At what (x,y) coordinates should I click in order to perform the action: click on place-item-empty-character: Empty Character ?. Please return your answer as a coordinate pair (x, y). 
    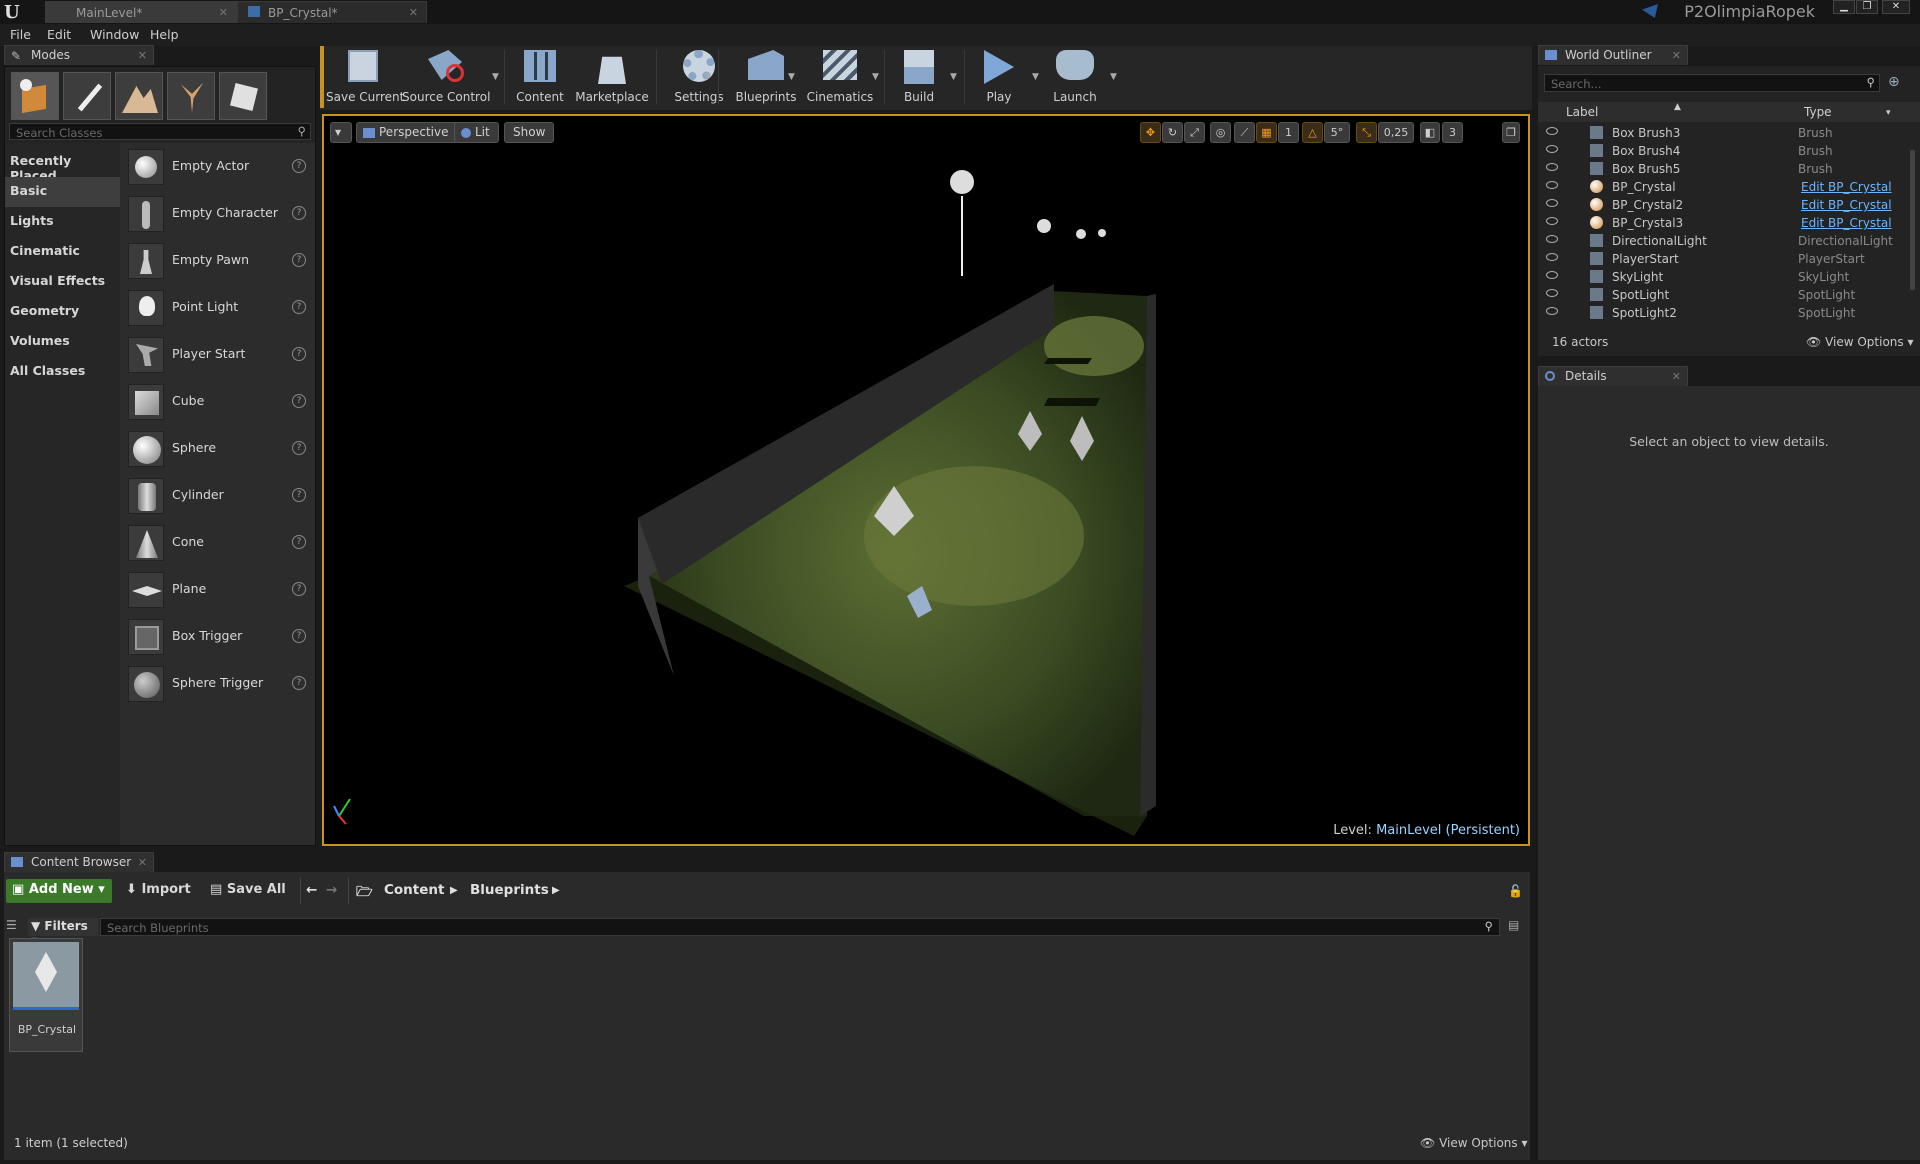
    Looking at the image, I should click on (217, 213).